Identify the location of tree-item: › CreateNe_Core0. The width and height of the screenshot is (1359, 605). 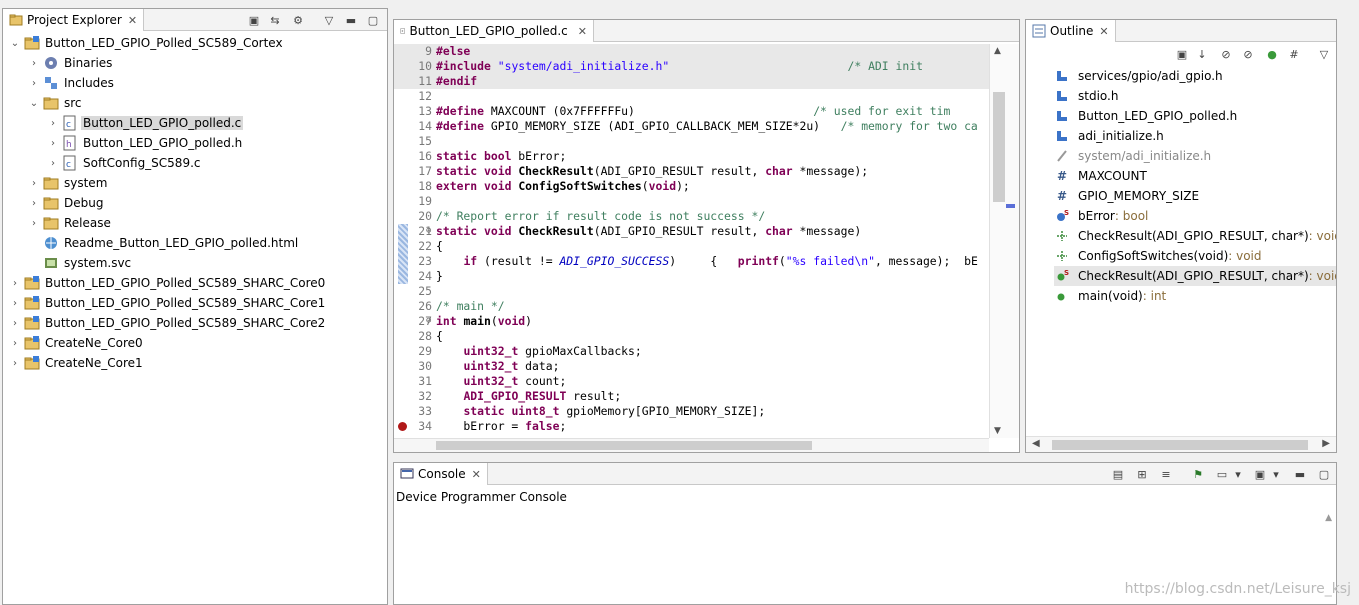
(195, 343).